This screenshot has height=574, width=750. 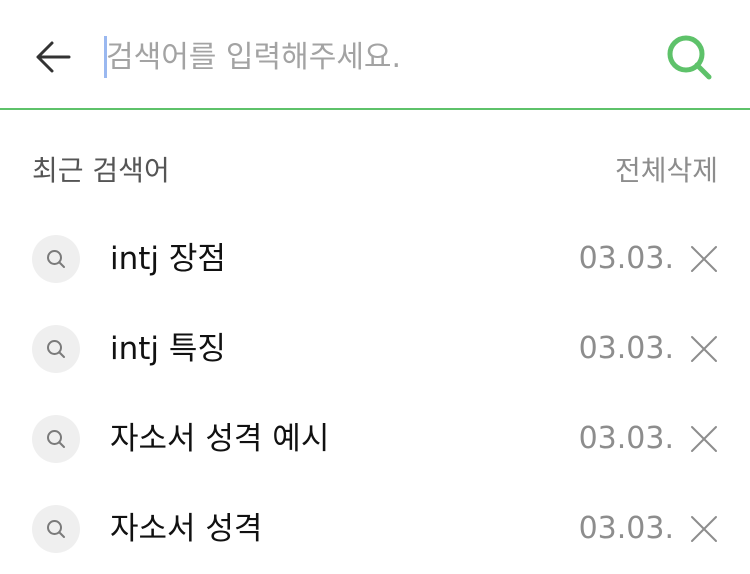 What do you see at coordinates (186, 529) in the screenshot?
I see `history-term: 자소서 성격` at bounding box center [186, 529].